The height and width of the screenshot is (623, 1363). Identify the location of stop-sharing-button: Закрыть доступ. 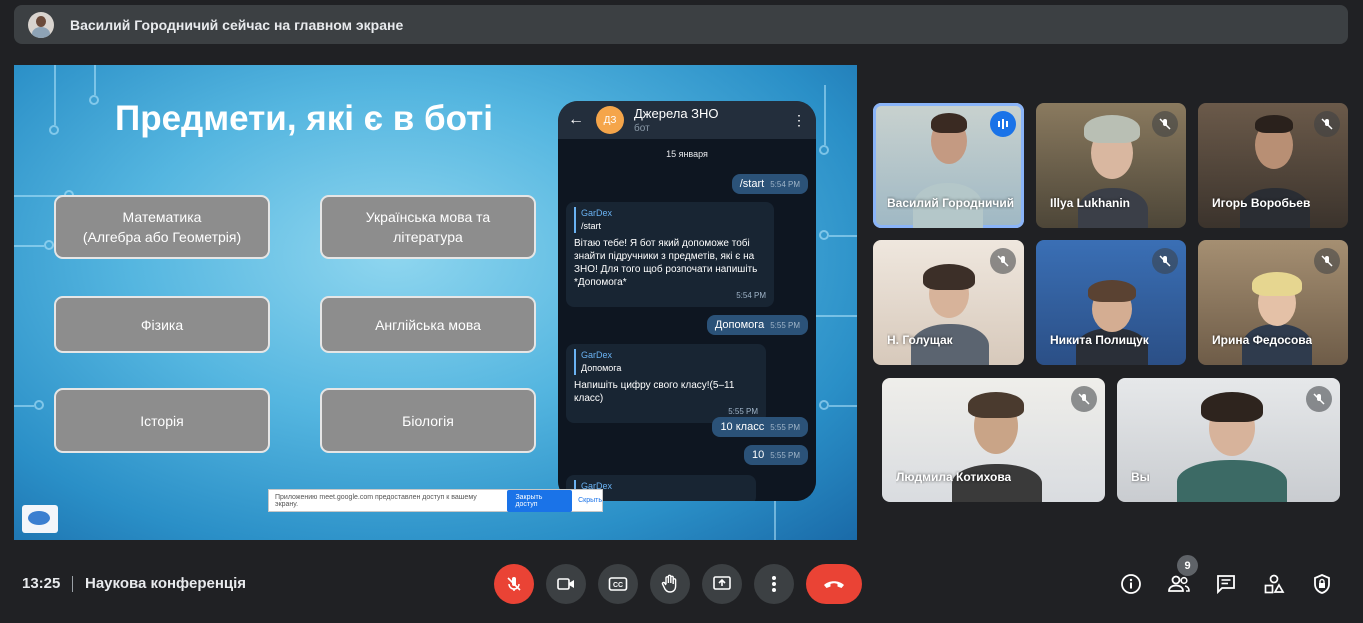
(540, 500).